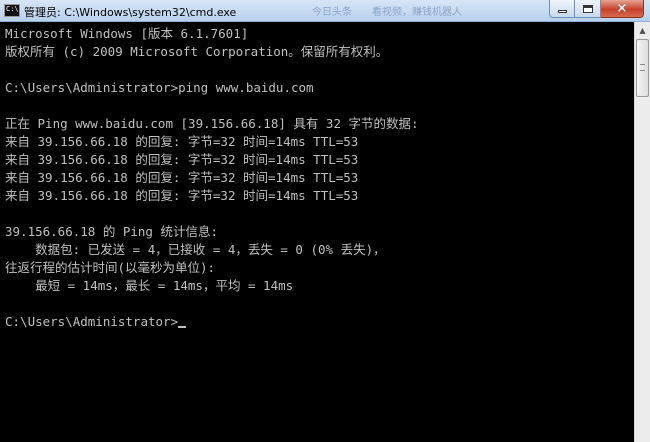  Describe the element at coordinates (332, 12) in the screenshot. I see `background-ghost-text-1: 今日头条` at that location.